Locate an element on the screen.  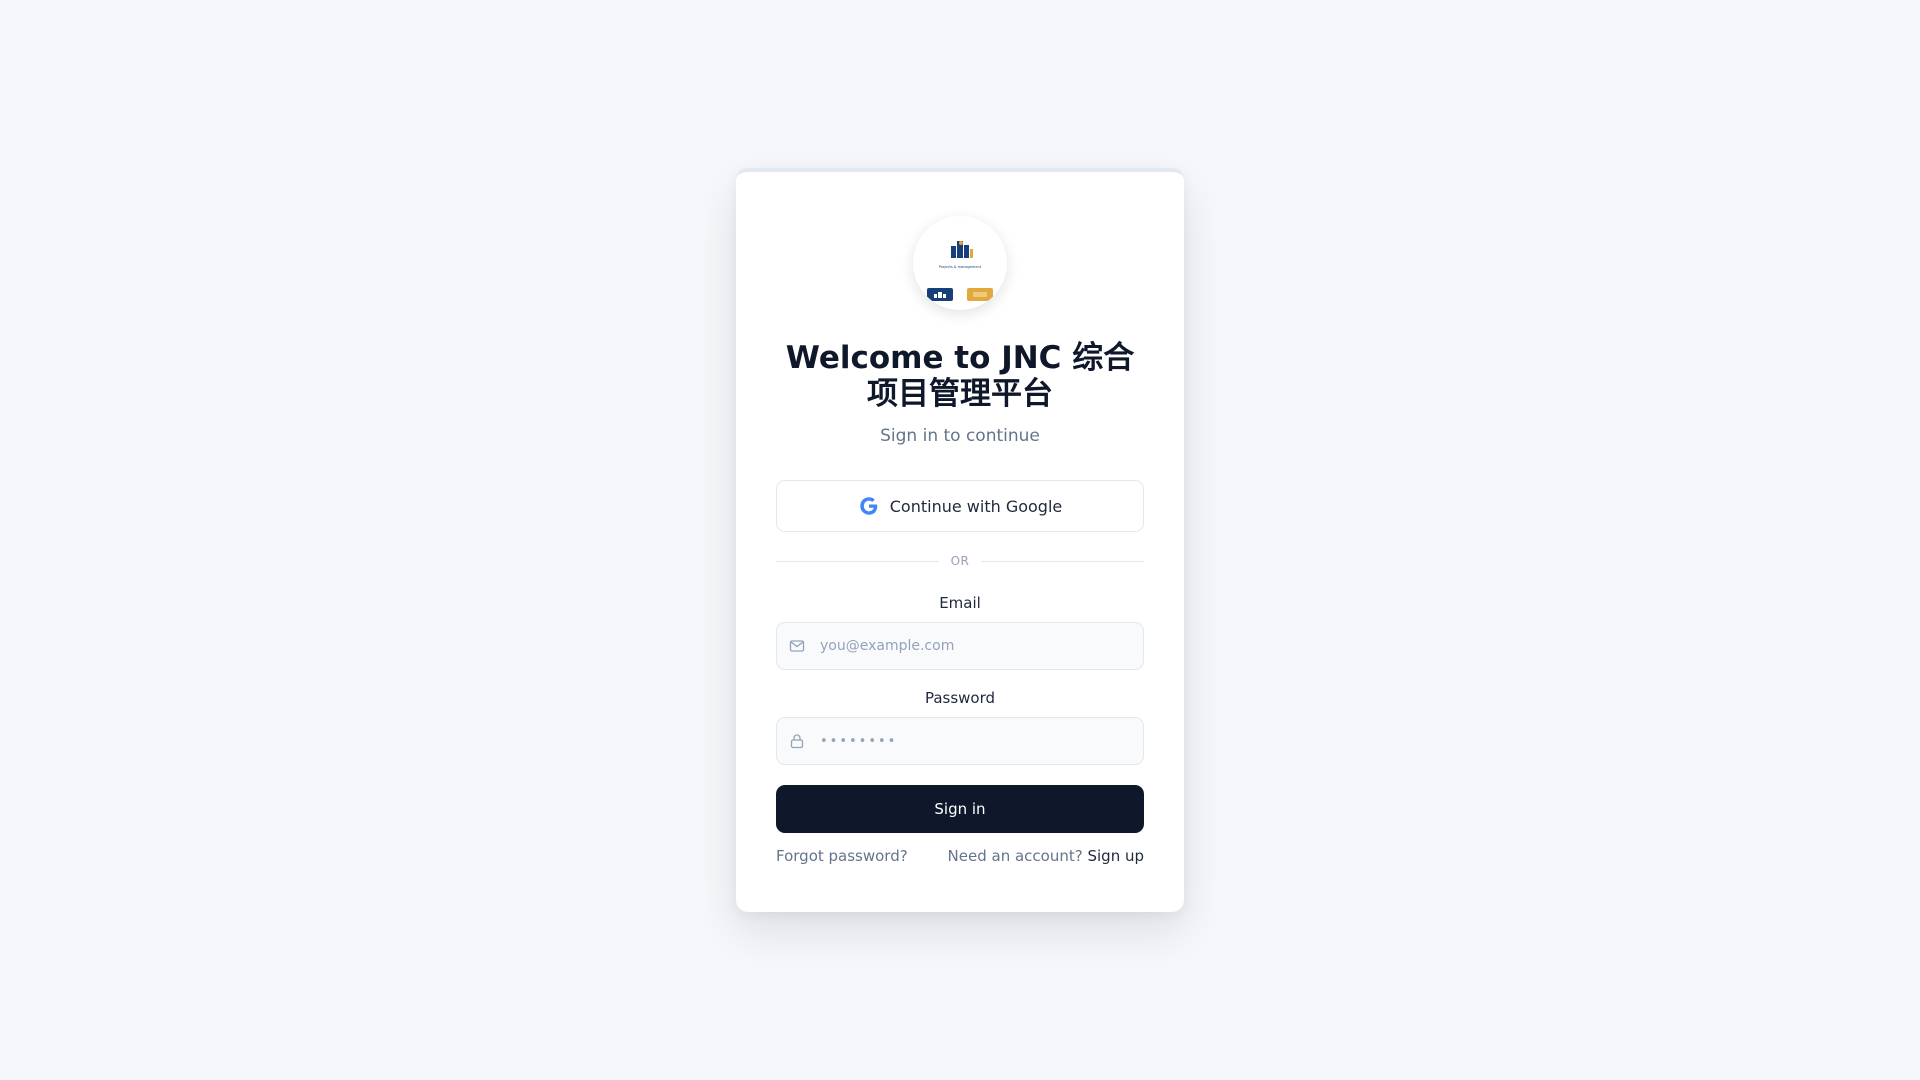
company-logo: Projects & management is located at coordinates (960, 263).